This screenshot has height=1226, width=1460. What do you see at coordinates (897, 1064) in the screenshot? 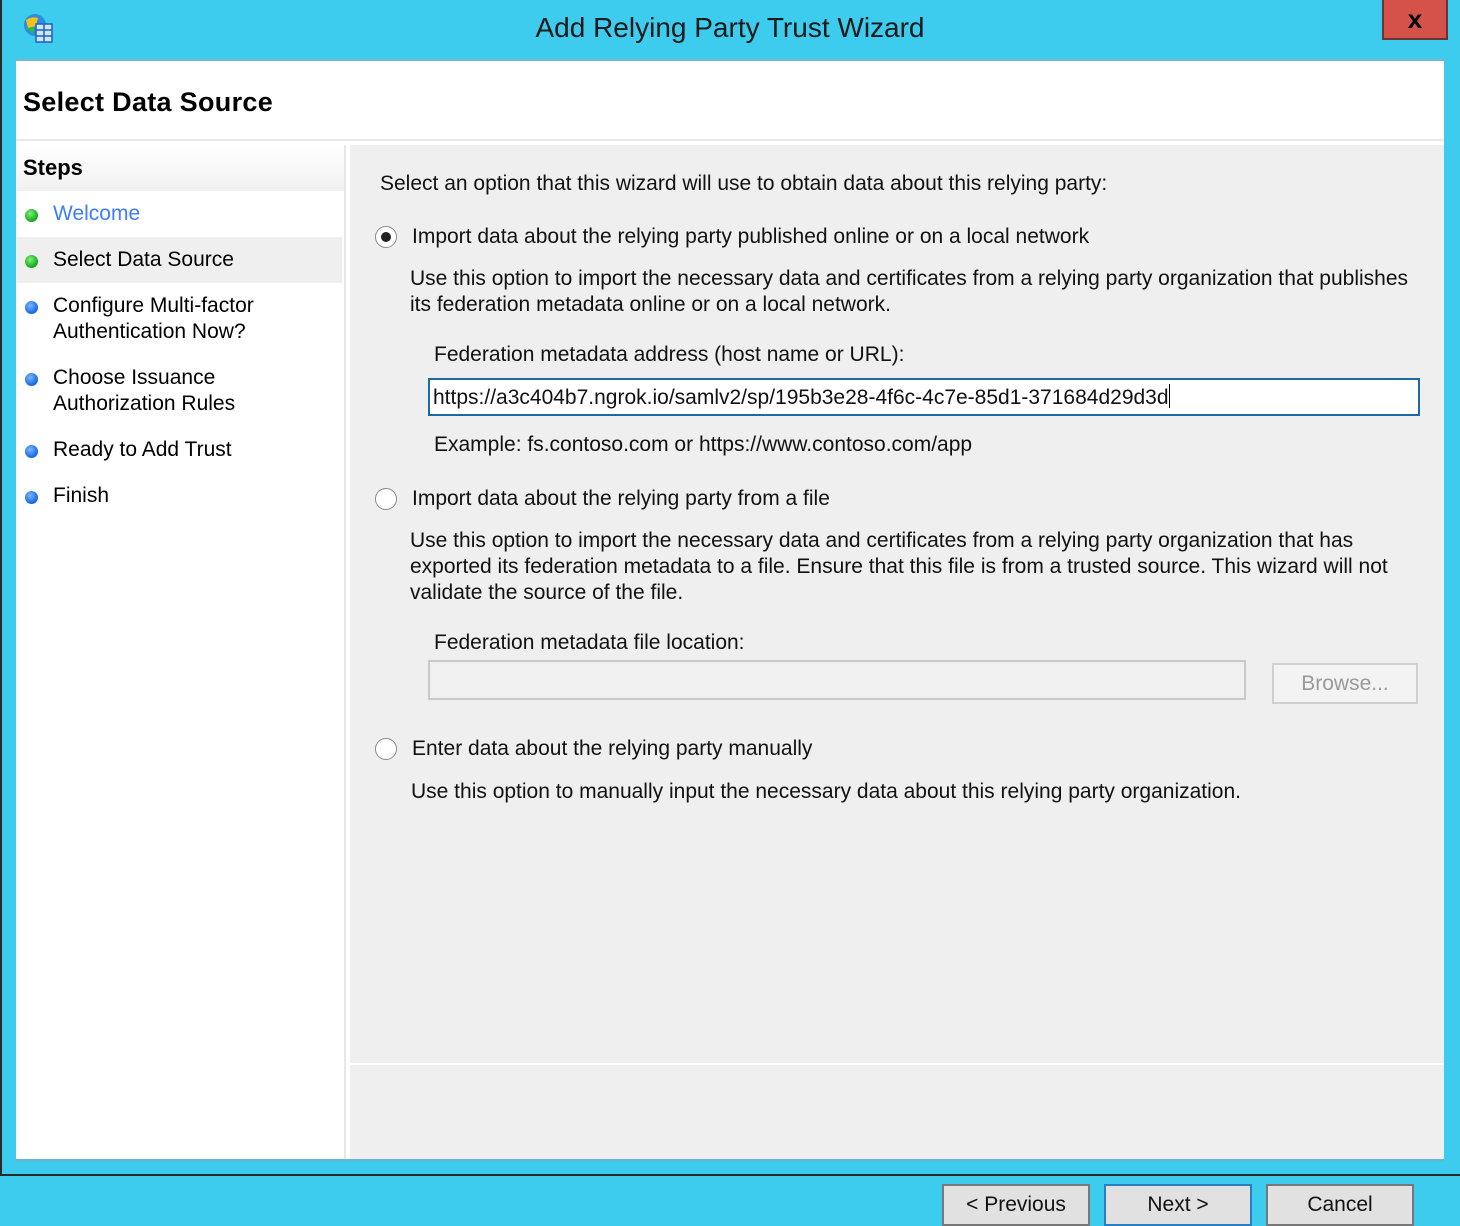
I see `footer-separator` at bounding box center [897, 1064].